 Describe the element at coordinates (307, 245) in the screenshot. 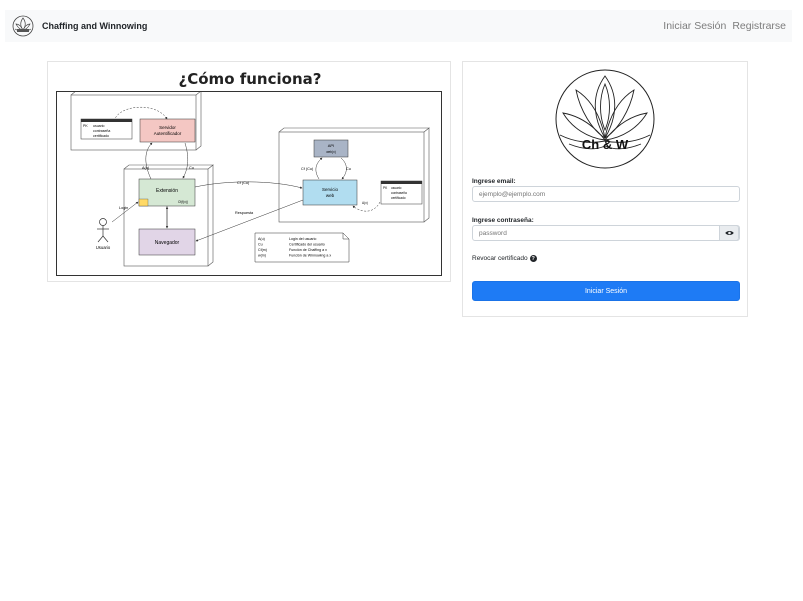

I see `legend-desc-2: Certificado del usuario` at that location.